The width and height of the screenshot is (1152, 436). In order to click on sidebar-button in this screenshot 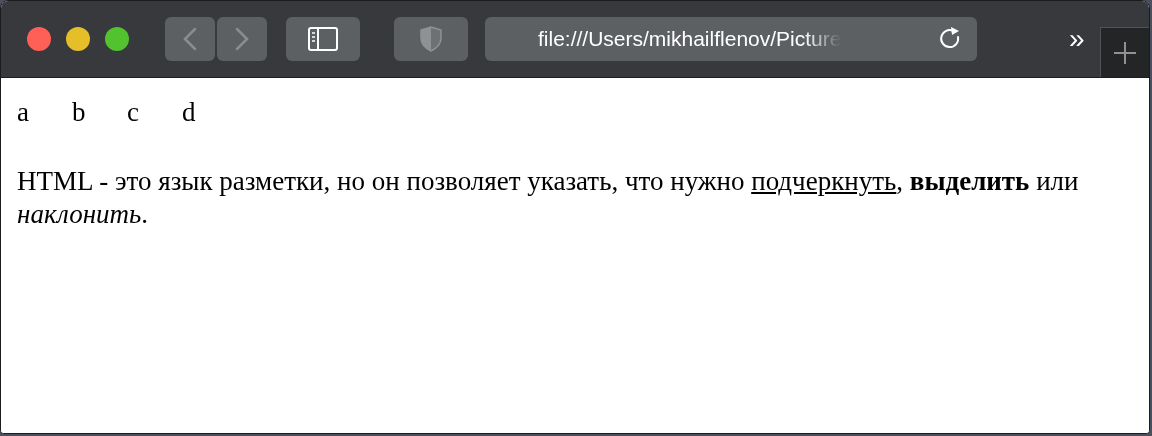, I will do `click(323, 39)`.